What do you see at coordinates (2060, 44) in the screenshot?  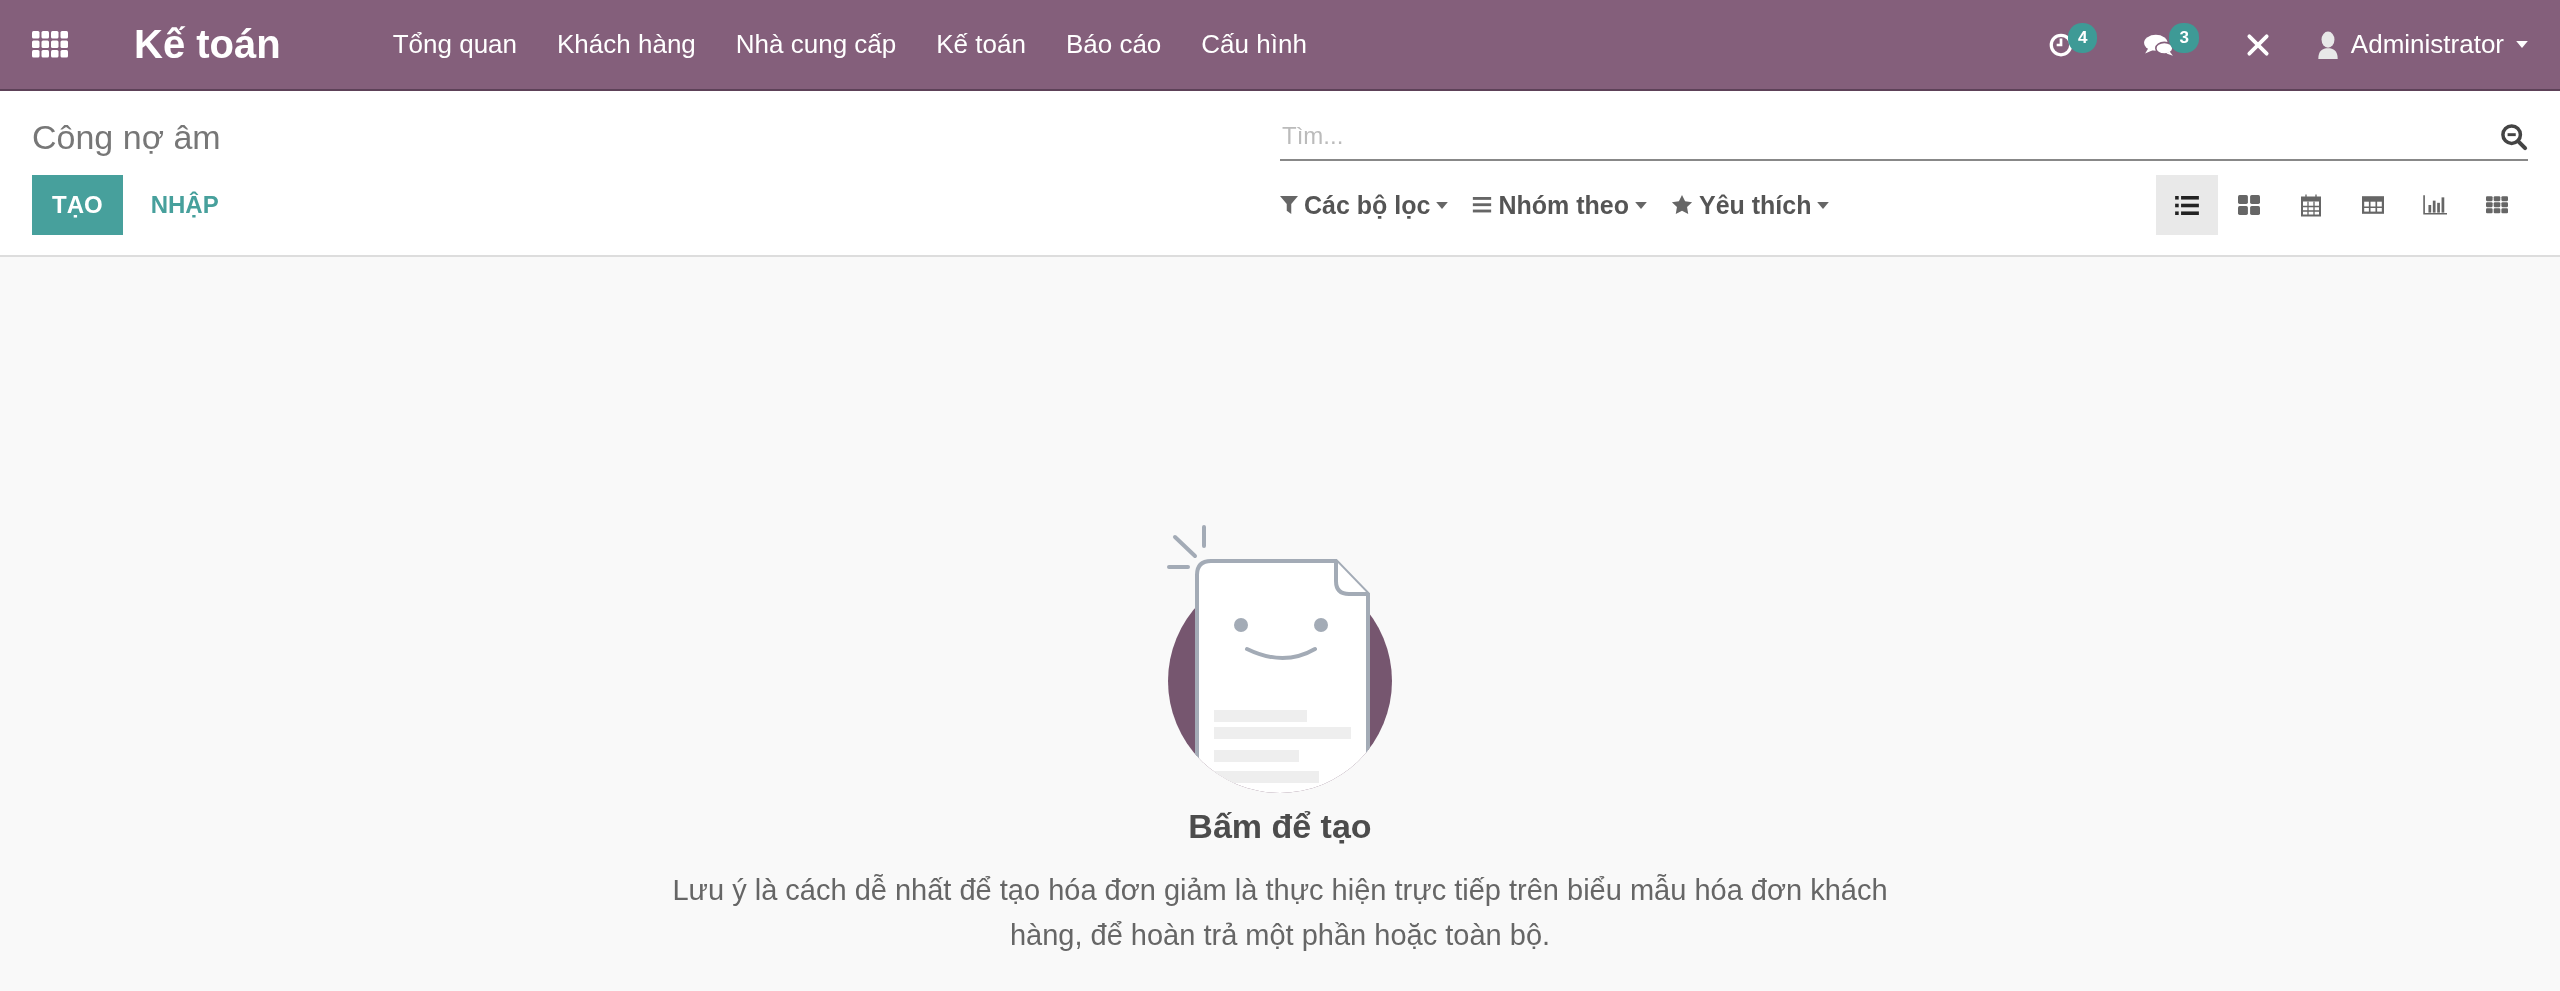 I see `clock-icon` at bounding box center [2060, 44].